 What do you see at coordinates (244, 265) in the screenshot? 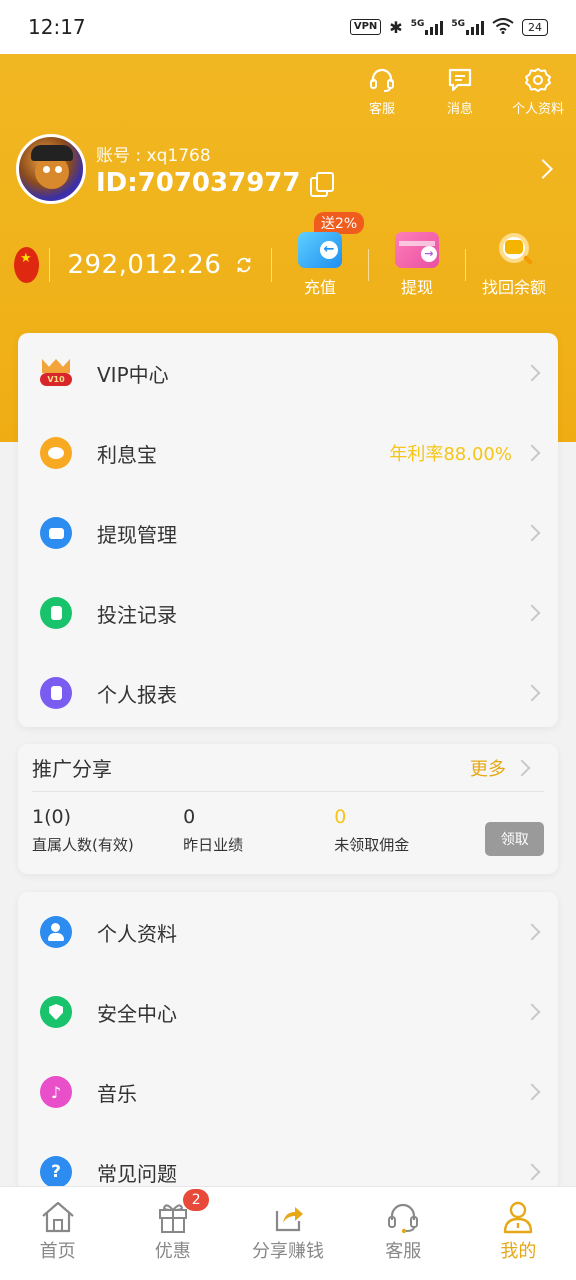
I see `refresh-icon` at bounding box center [244, 265].